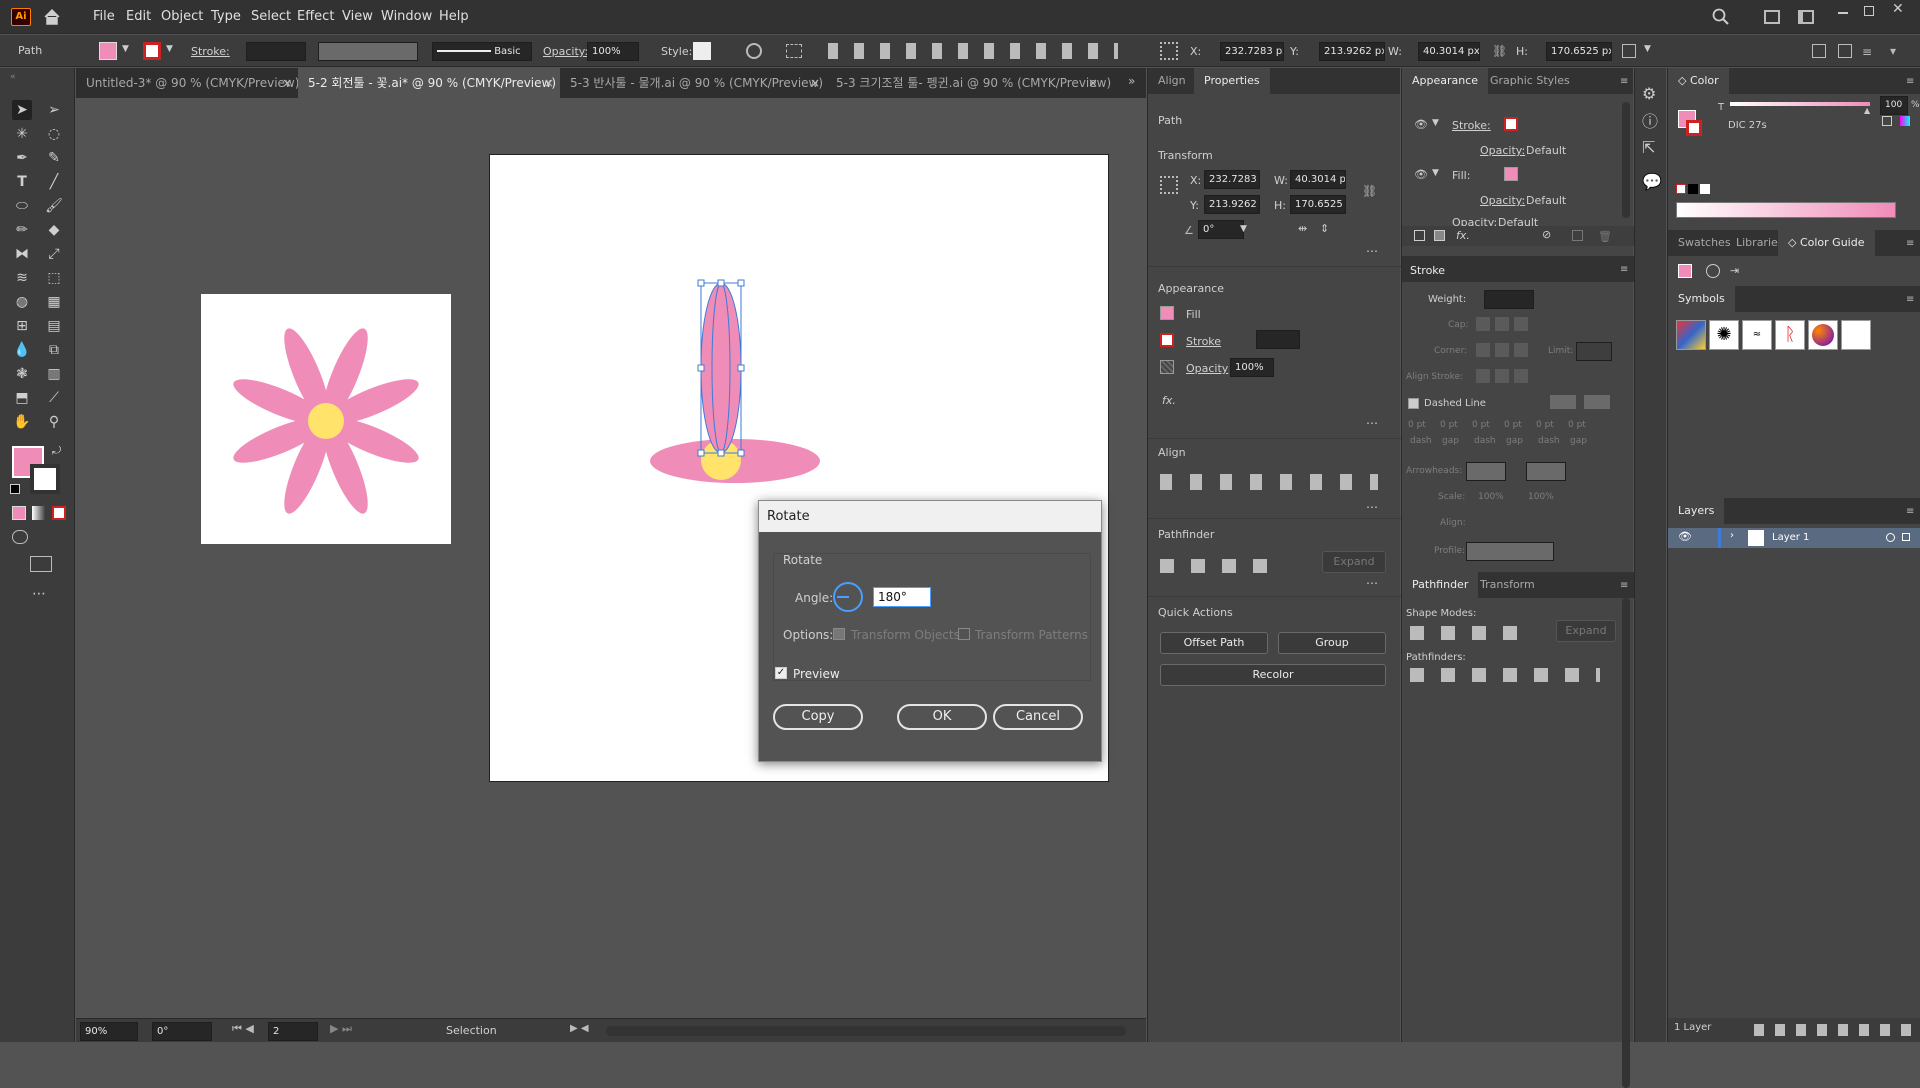 This screenshot has width=1920, height=1088. Describe the element at coordinates (1189, 230) in the screenshot. I see `rotate-angle-icon: ∠` at that location.